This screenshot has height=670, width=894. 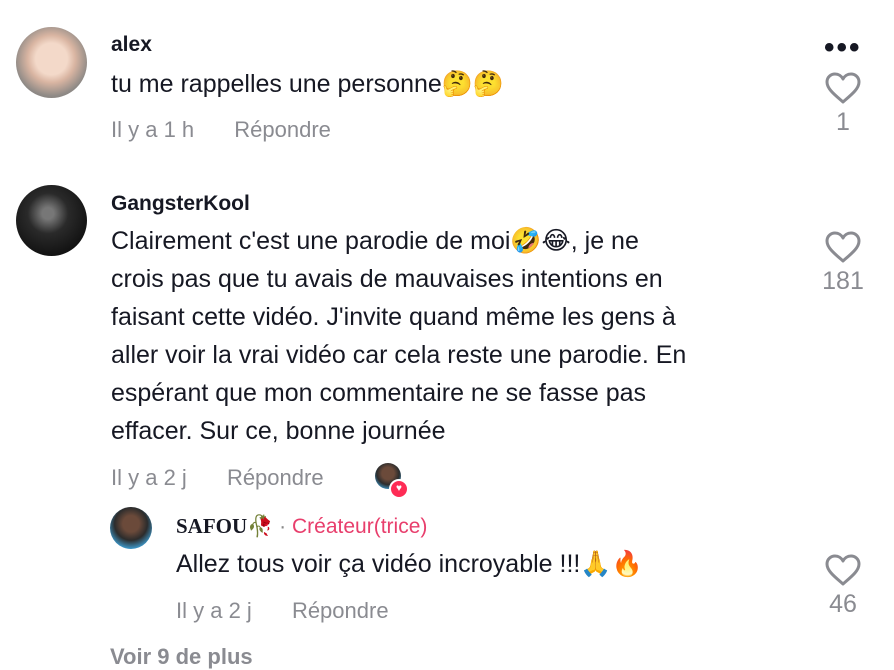 I want to click on like-count: 1, so click(x=843, y=122).